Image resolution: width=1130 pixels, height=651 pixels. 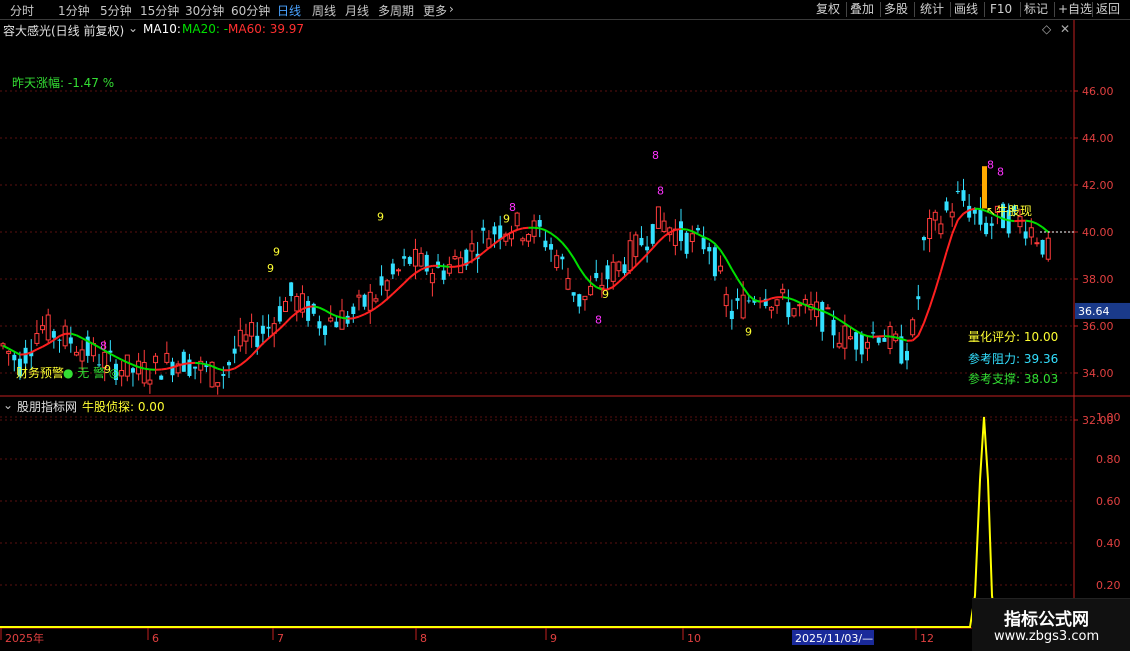 What do you see at coordinates (1065, 29) in the screenshot?
I see `close-icon: ✕` at bounding box center [1065, 29].